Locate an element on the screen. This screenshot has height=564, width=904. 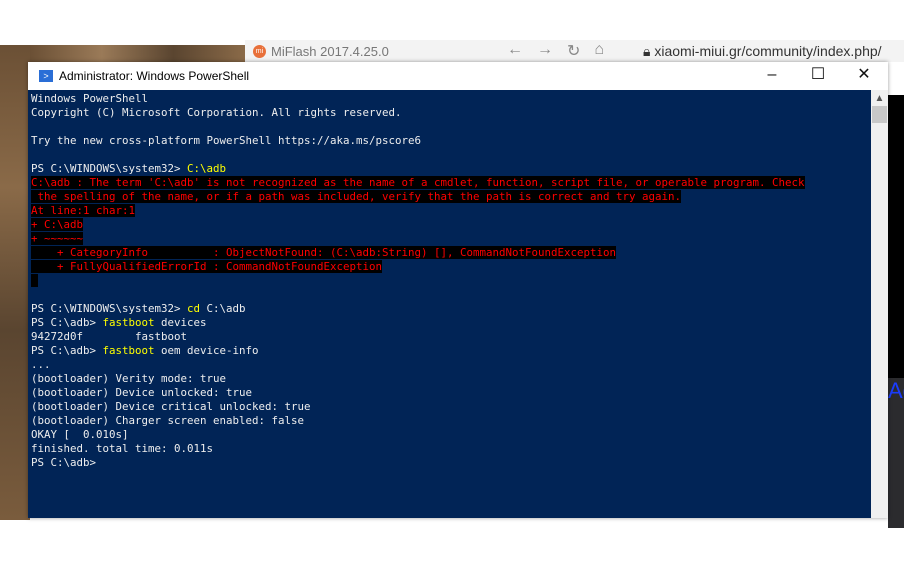
window-title: Administrator: Windows PowerShell is located at coordinates (154, 76).